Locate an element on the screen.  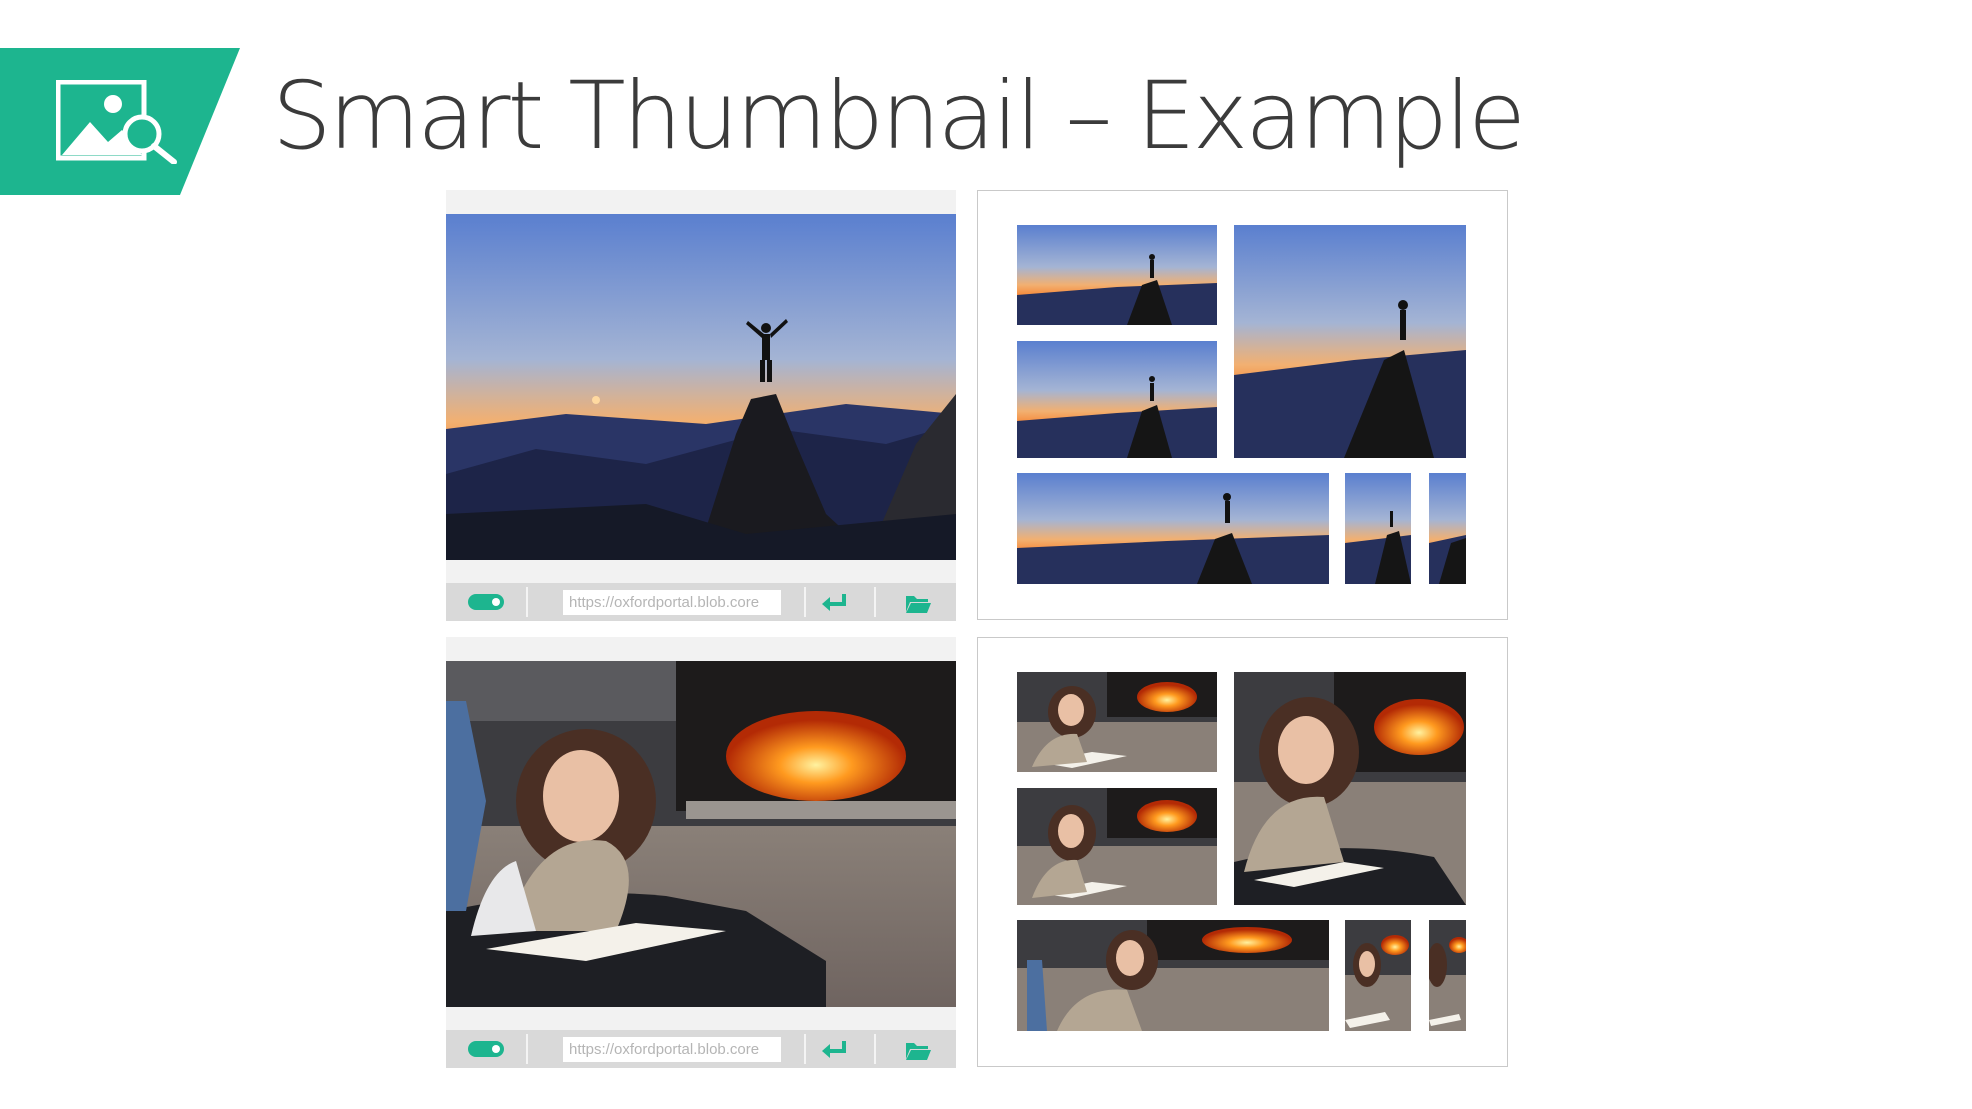
image-search-icon is located at coordinates (116, 122).